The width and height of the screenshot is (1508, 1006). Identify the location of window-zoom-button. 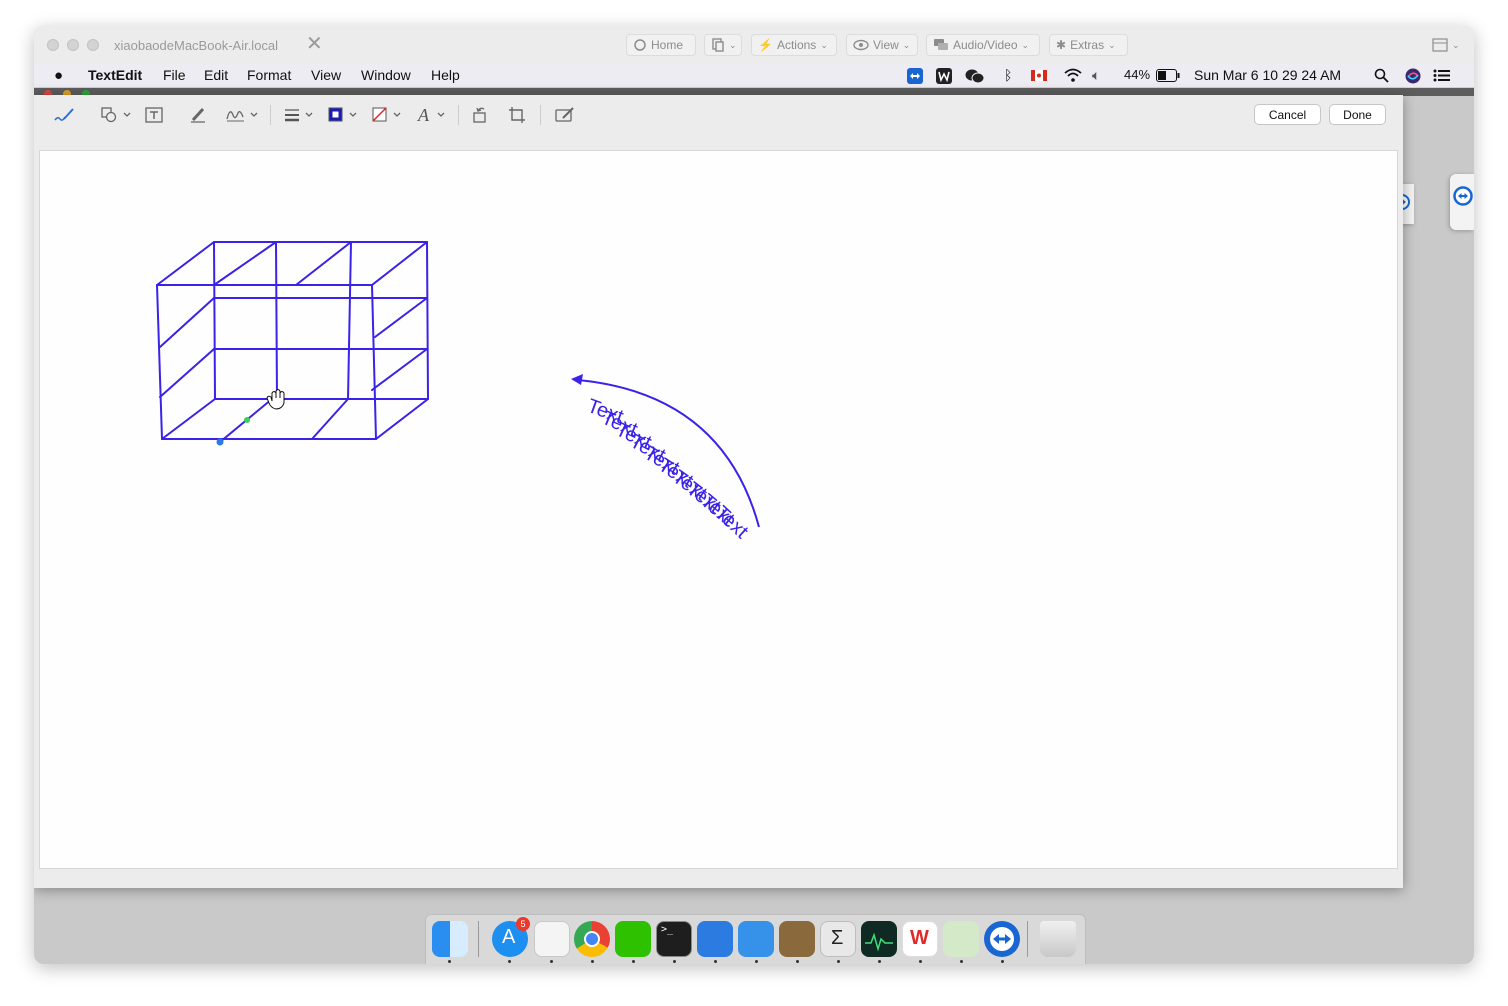
(93, 45).